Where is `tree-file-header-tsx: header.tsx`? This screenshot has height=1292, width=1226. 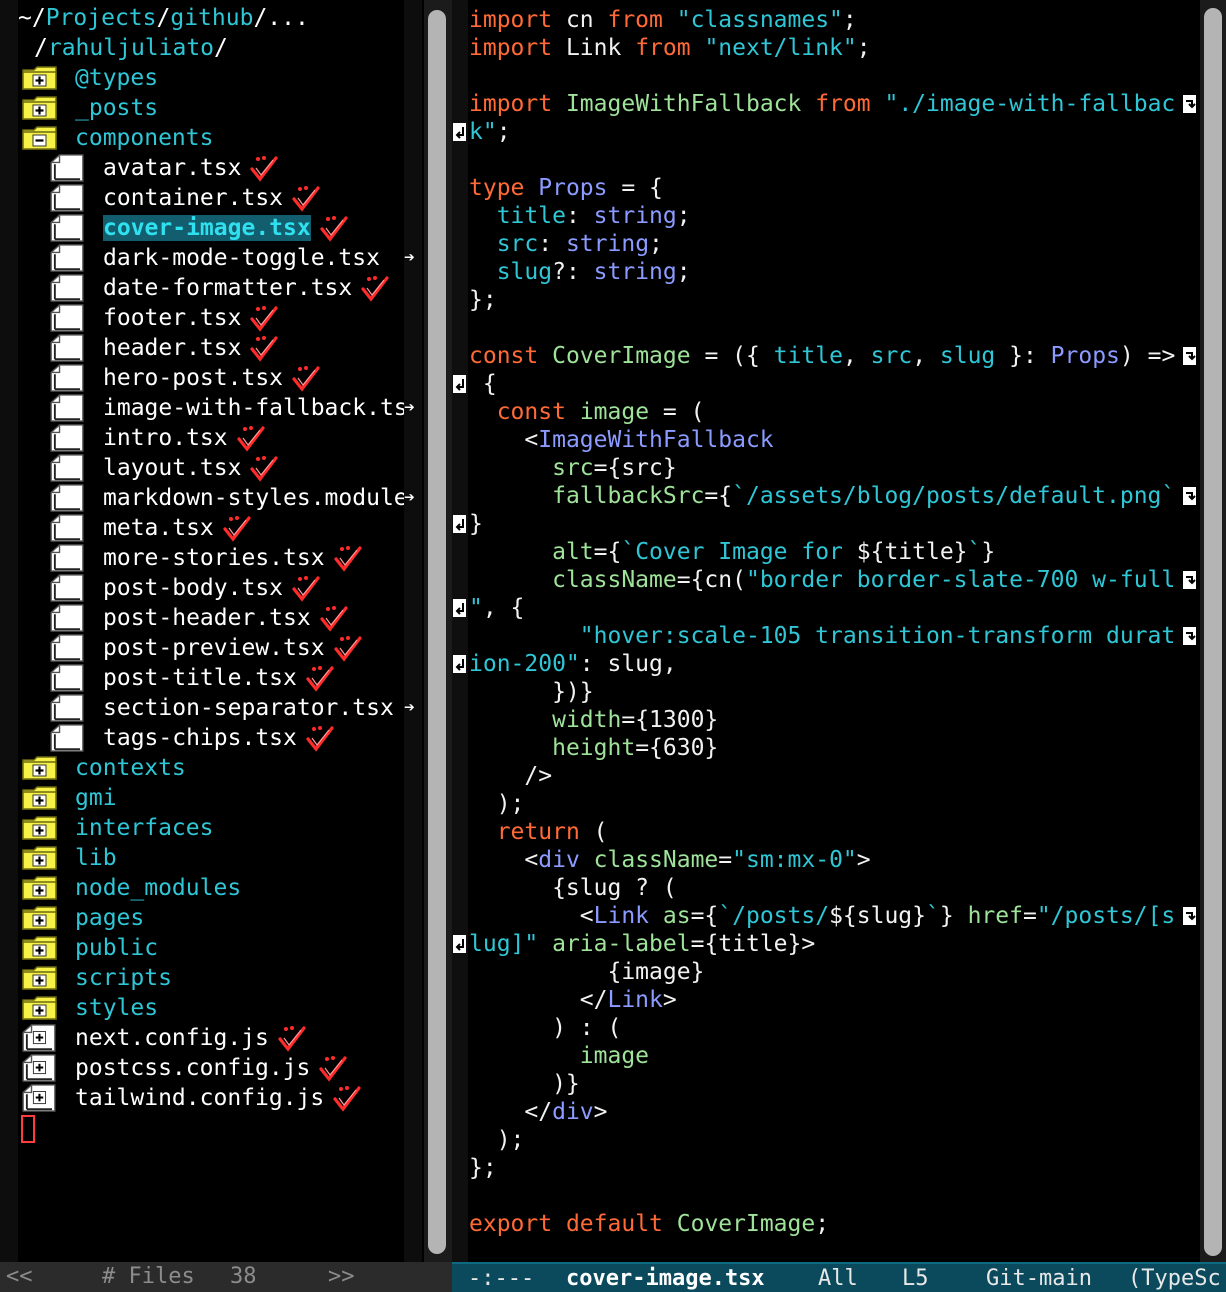 tree-file-header-tsx: header.tsx is located at coordinates (253, 348).